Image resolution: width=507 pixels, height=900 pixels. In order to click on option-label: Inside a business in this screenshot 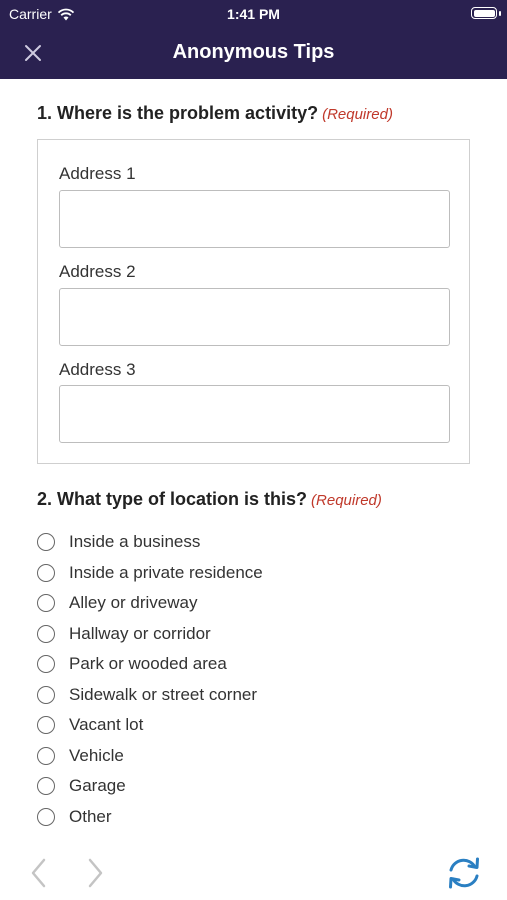, I will do `click(135, 541)`.